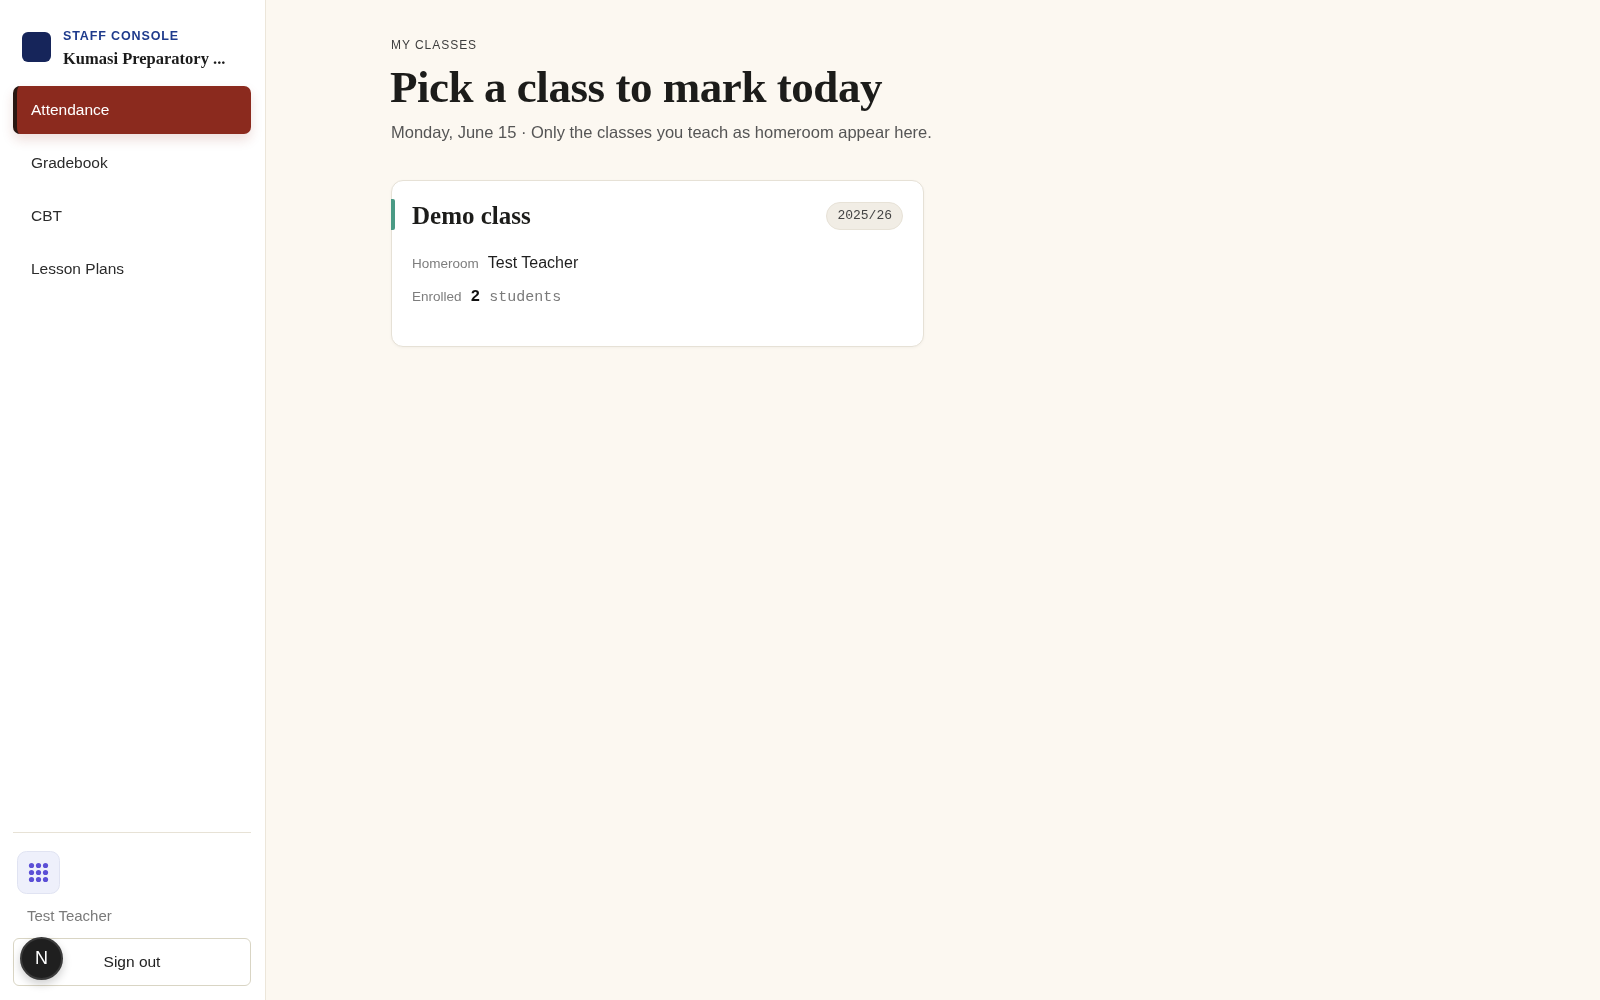 This screenshot has height=1000, width=1600. I want to click on class-card: Demo class 2025/26 Homeroom Test Teacher Enrolled 2 students, so click(657, 263).